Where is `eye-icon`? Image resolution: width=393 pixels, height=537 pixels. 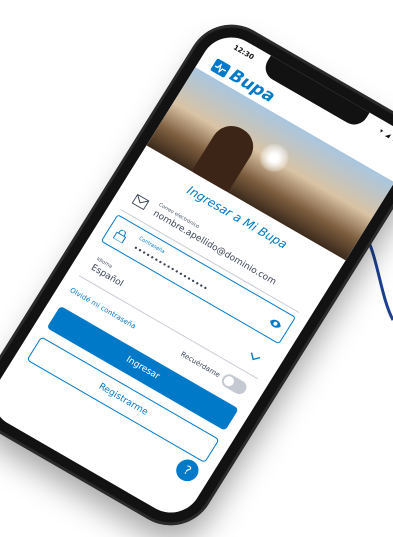
eye-icon is located at coordinates (275, 323).